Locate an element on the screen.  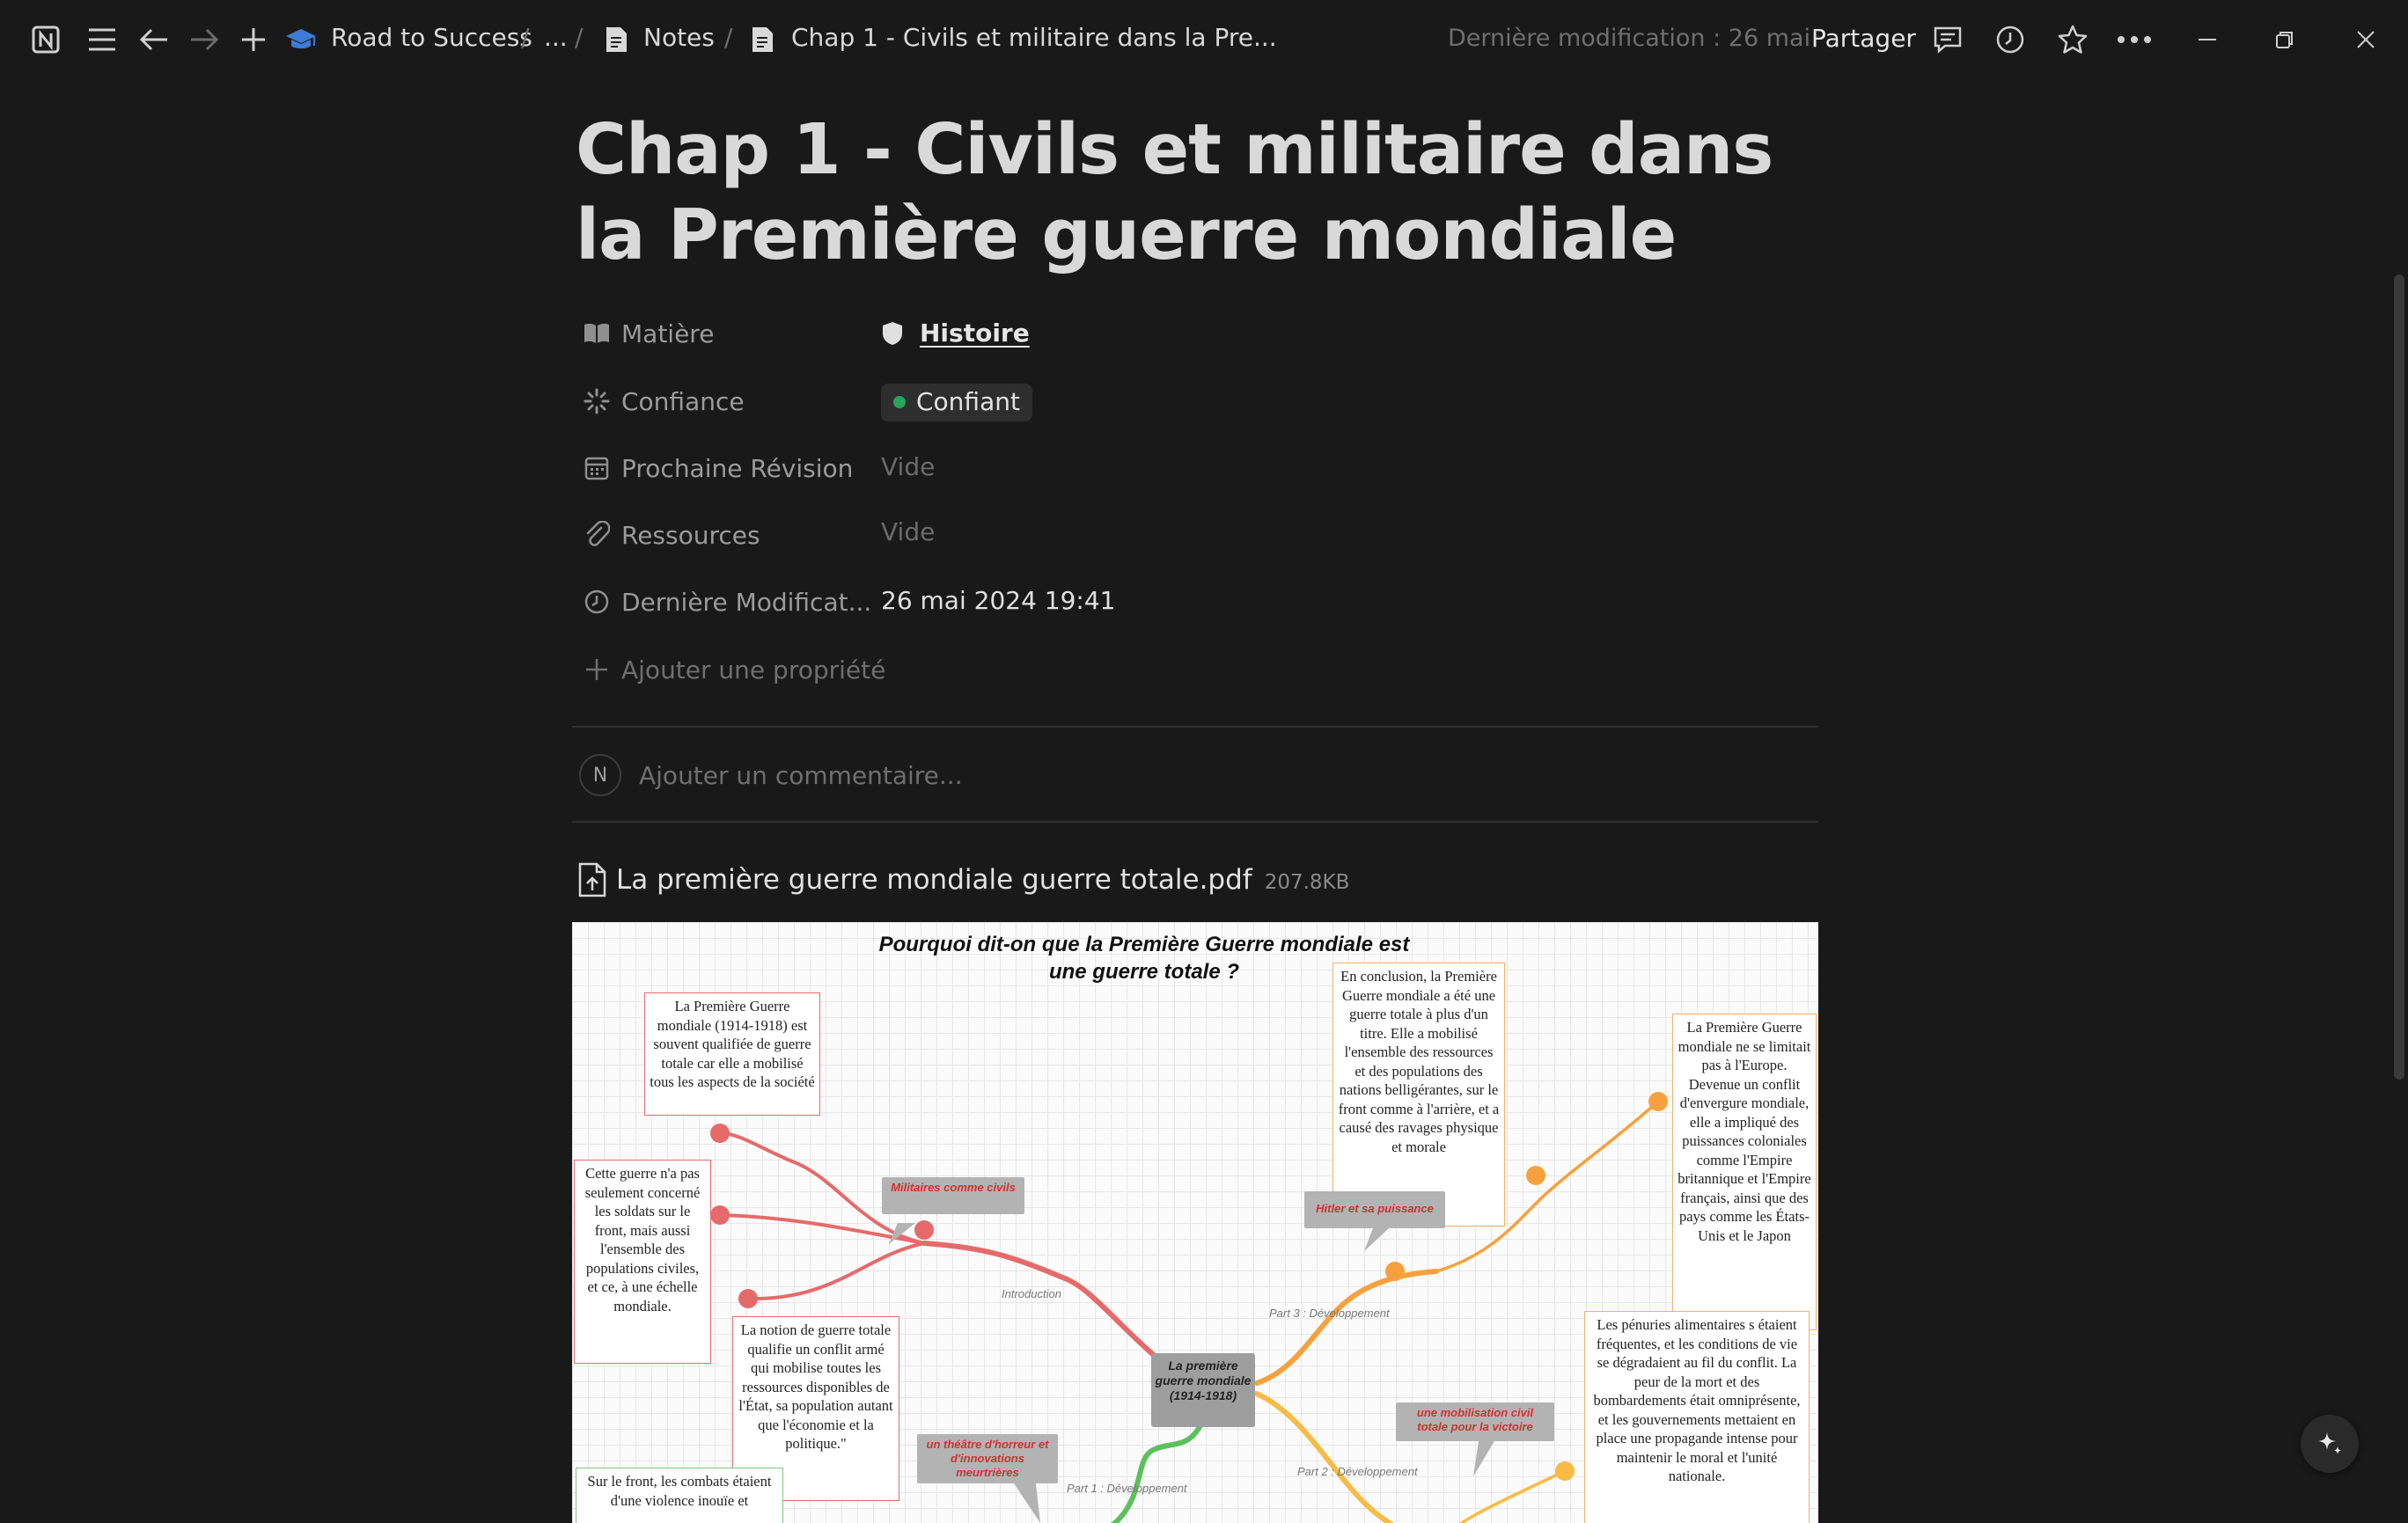
add-property-button: Ajouter une propriété is located at coordinates (733, 670).